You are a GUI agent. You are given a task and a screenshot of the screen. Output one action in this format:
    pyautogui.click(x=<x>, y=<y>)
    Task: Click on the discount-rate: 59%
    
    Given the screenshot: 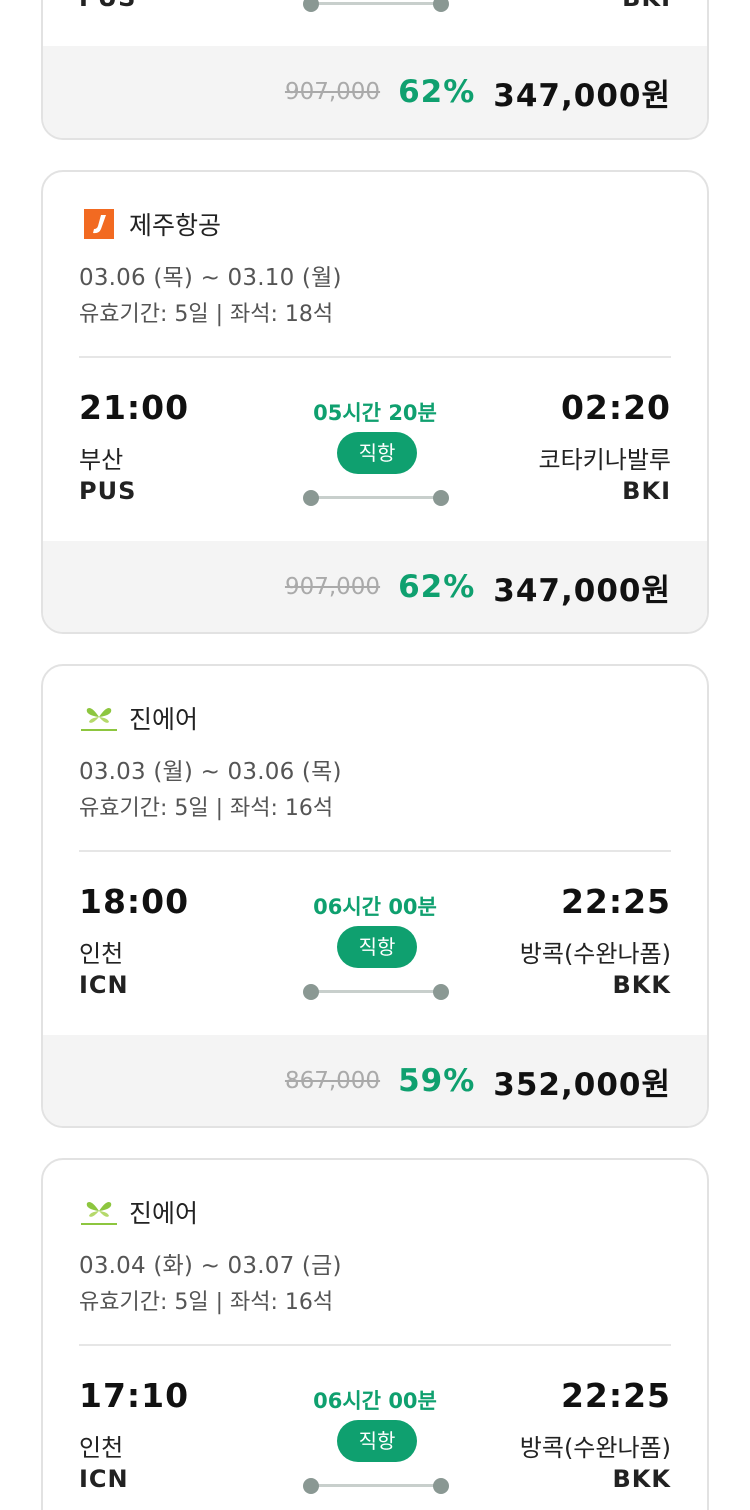 What is the action you would take?
    pyautogui.click(x=437, y=1081)
    